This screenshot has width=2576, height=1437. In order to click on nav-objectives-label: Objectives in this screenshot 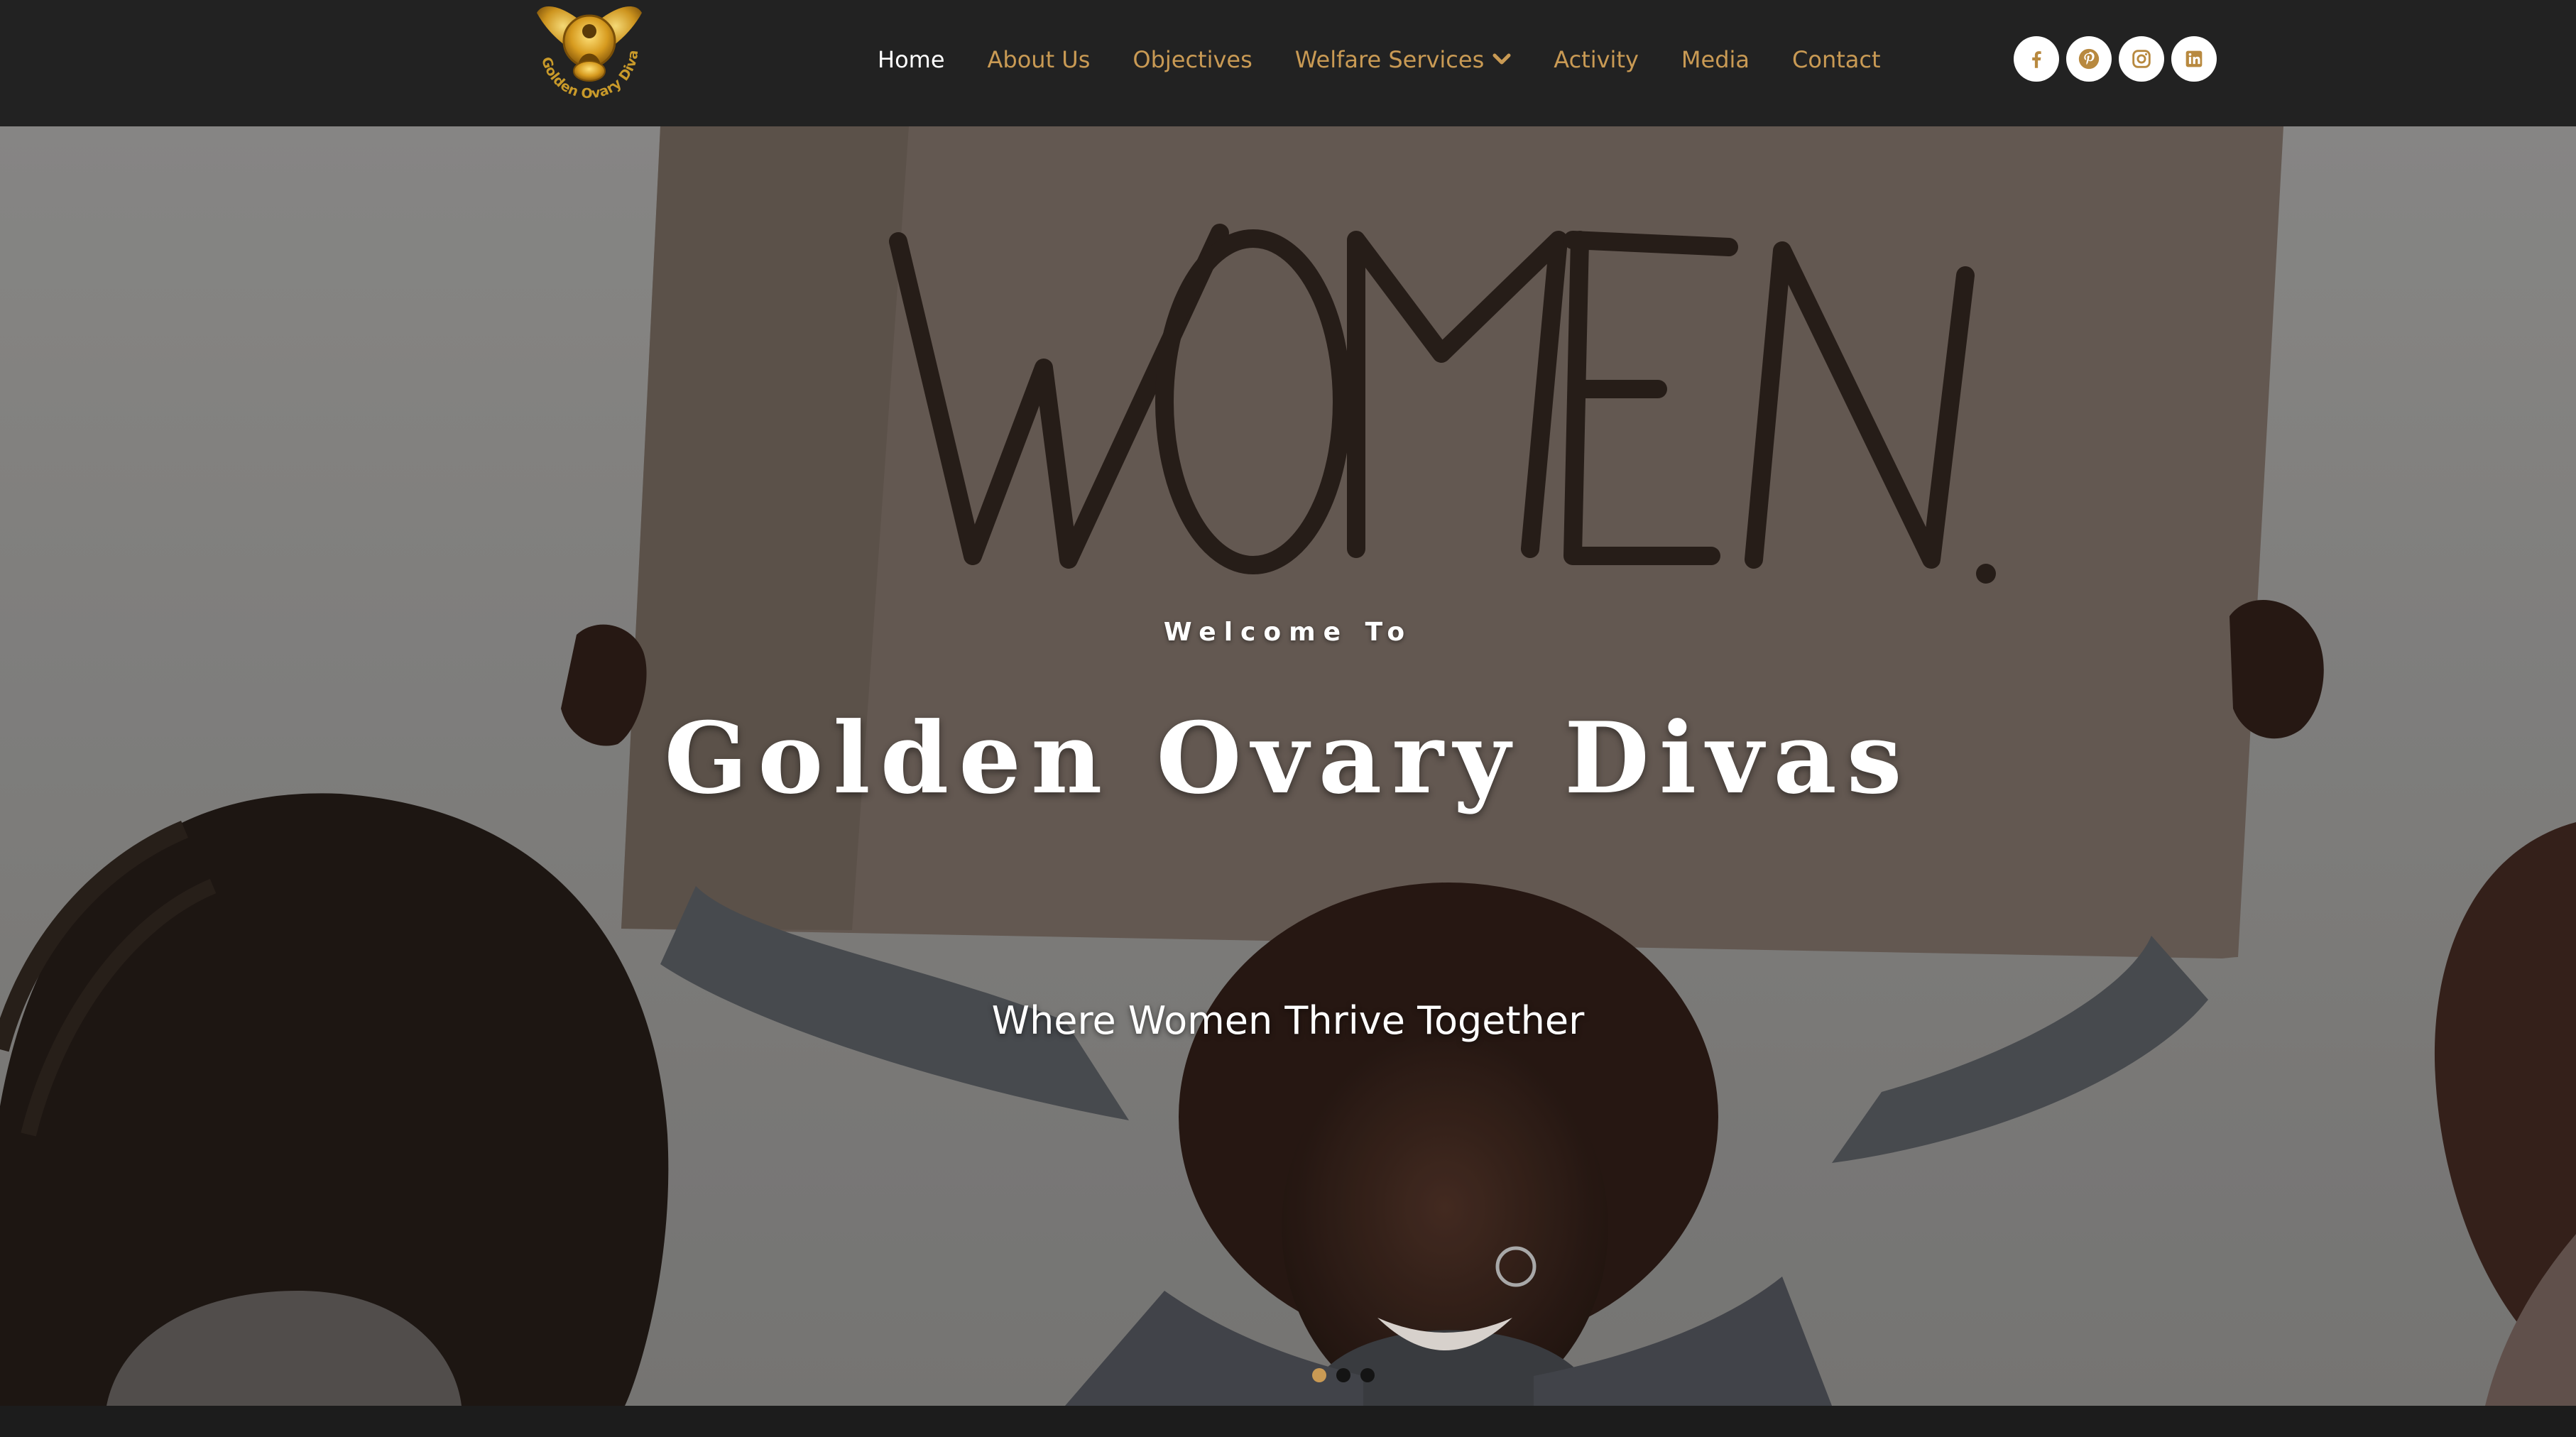, I will do `click(1192, 59)`.